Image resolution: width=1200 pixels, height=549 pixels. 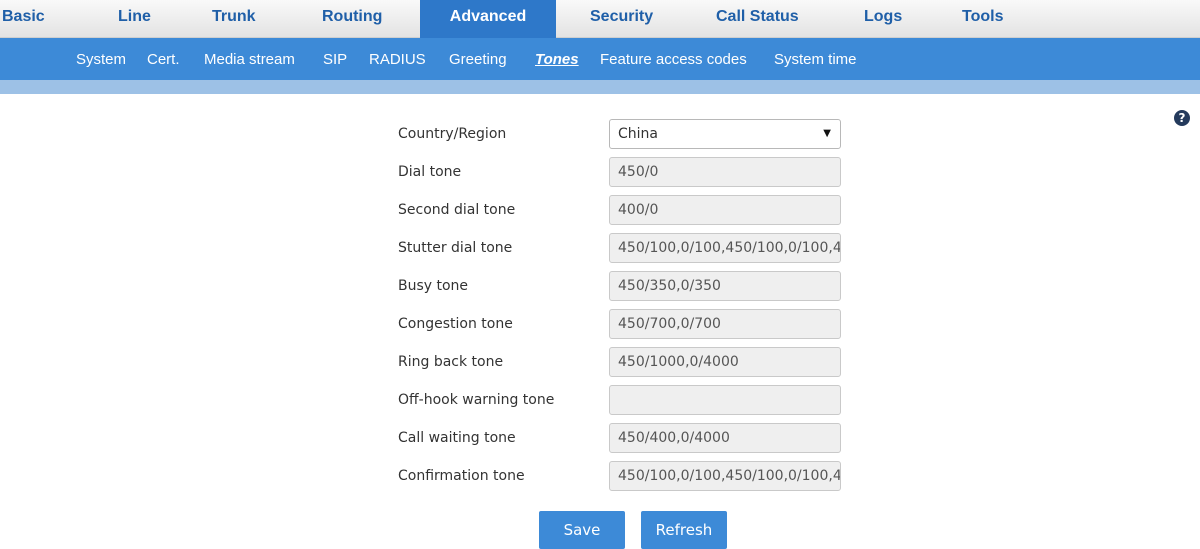 What do you see at coordinates (621, 19) in the screenshot?
I see `tab-security: Security` at bounding box center [621, 19].